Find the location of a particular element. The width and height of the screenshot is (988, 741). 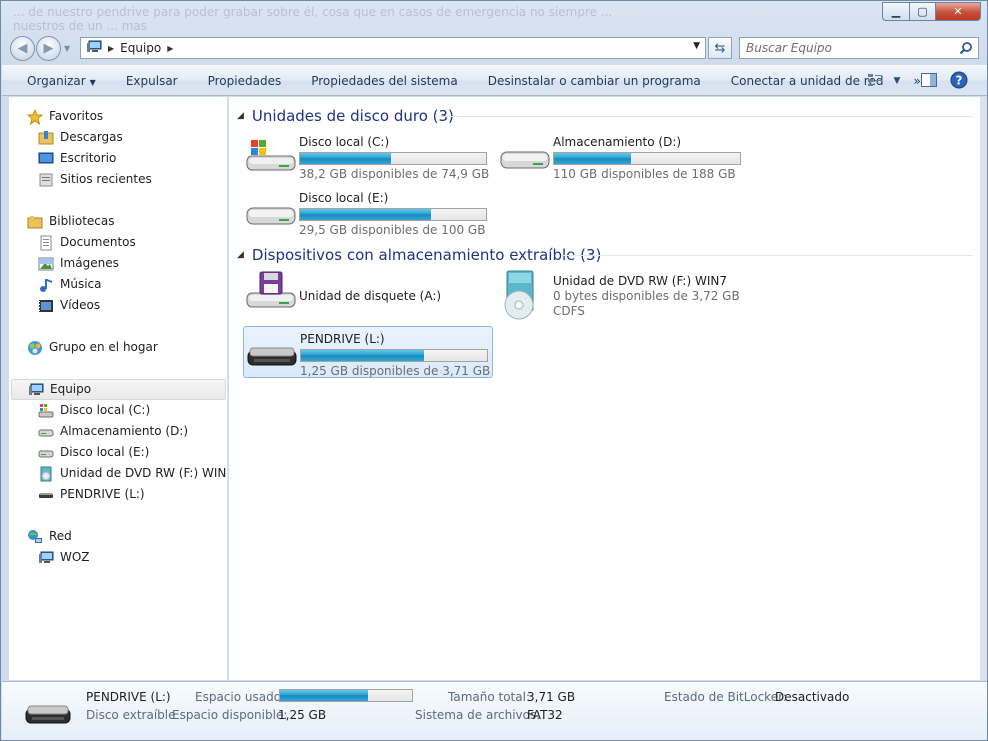

forward-button: ▶ is located at coordinates (48, 48).